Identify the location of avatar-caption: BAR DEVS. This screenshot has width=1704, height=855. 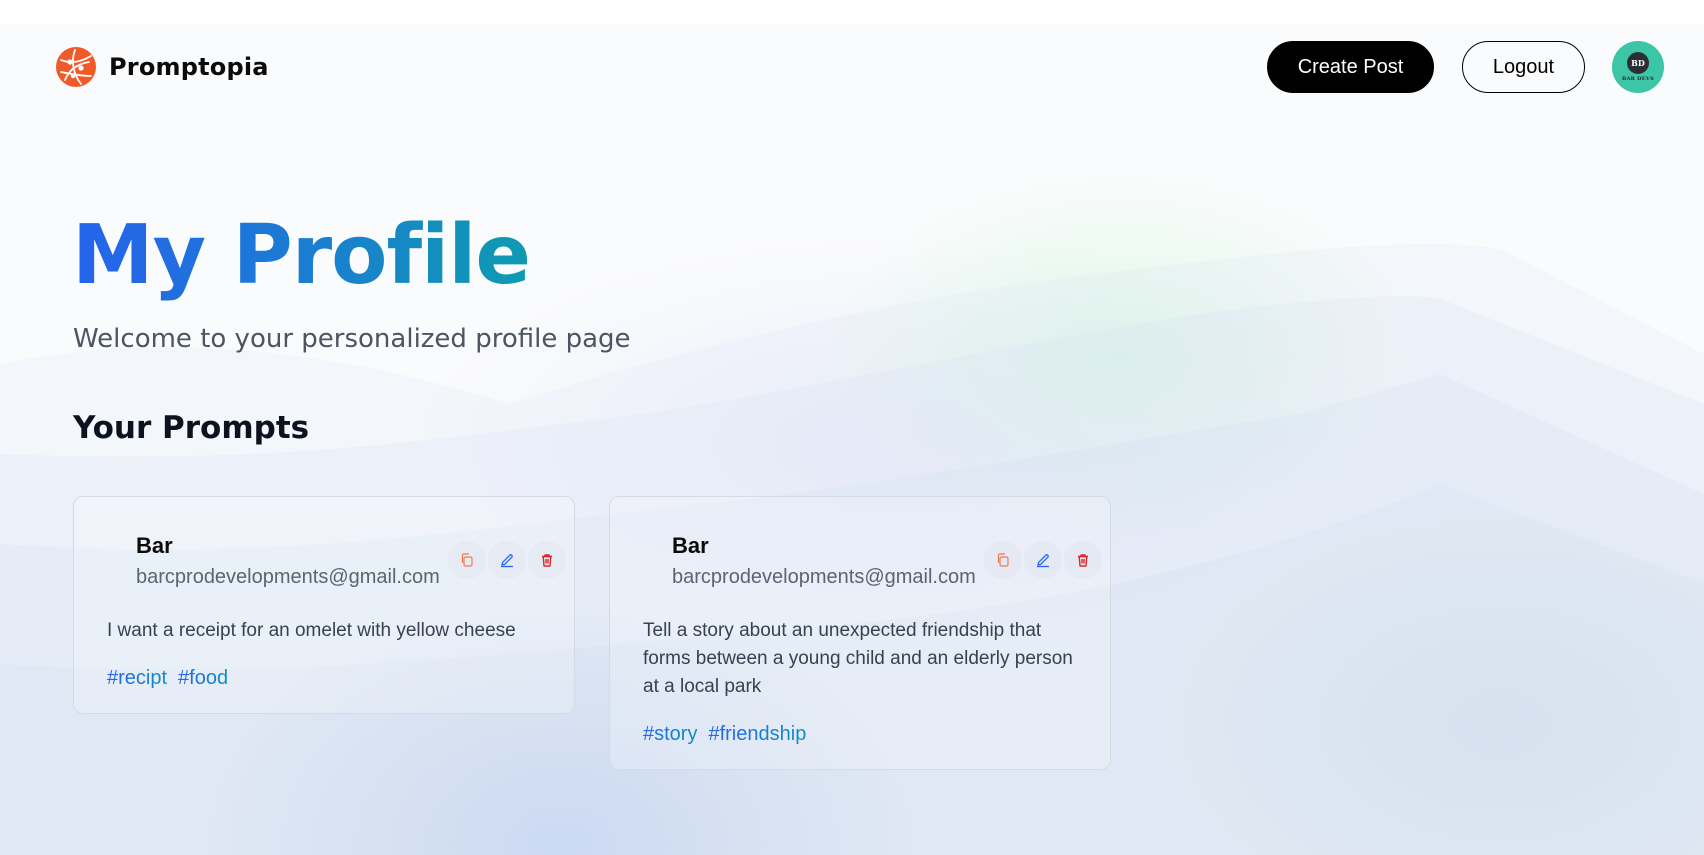
(1638, 79).